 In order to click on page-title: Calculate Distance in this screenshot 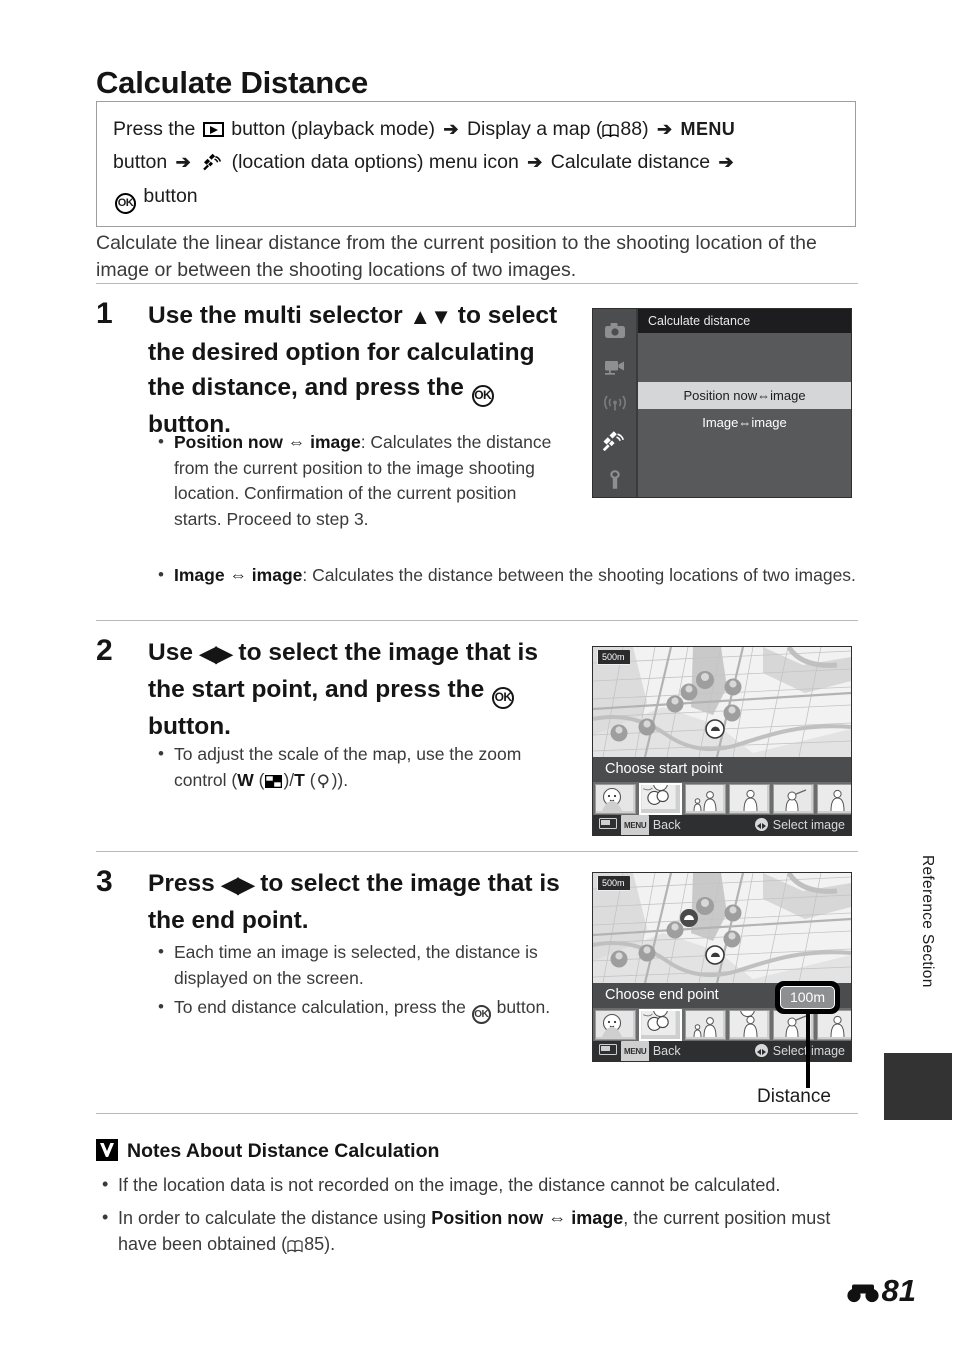, I will do `click(232, 82)`.